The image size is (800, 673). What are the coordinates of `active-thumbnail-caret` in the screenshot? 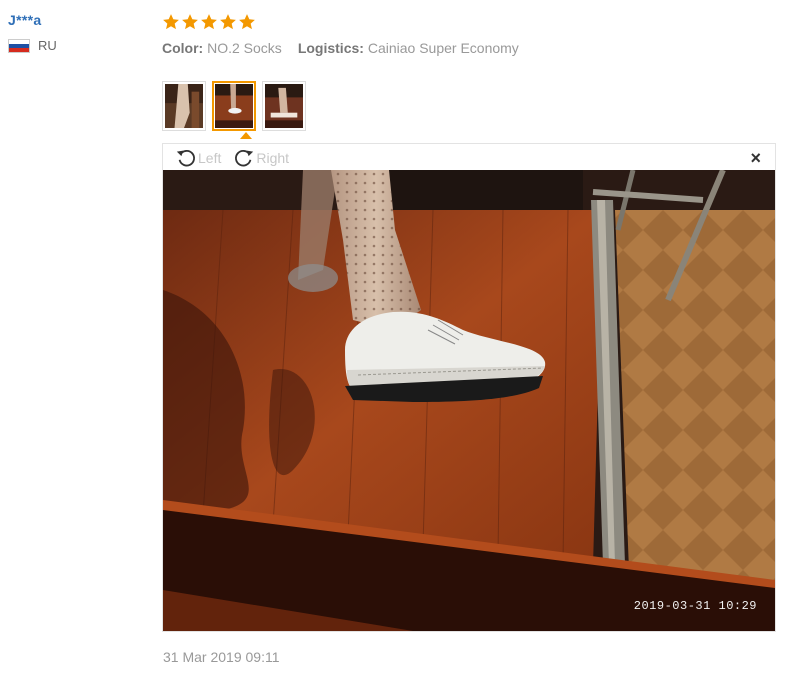 It's located at (246, 135).